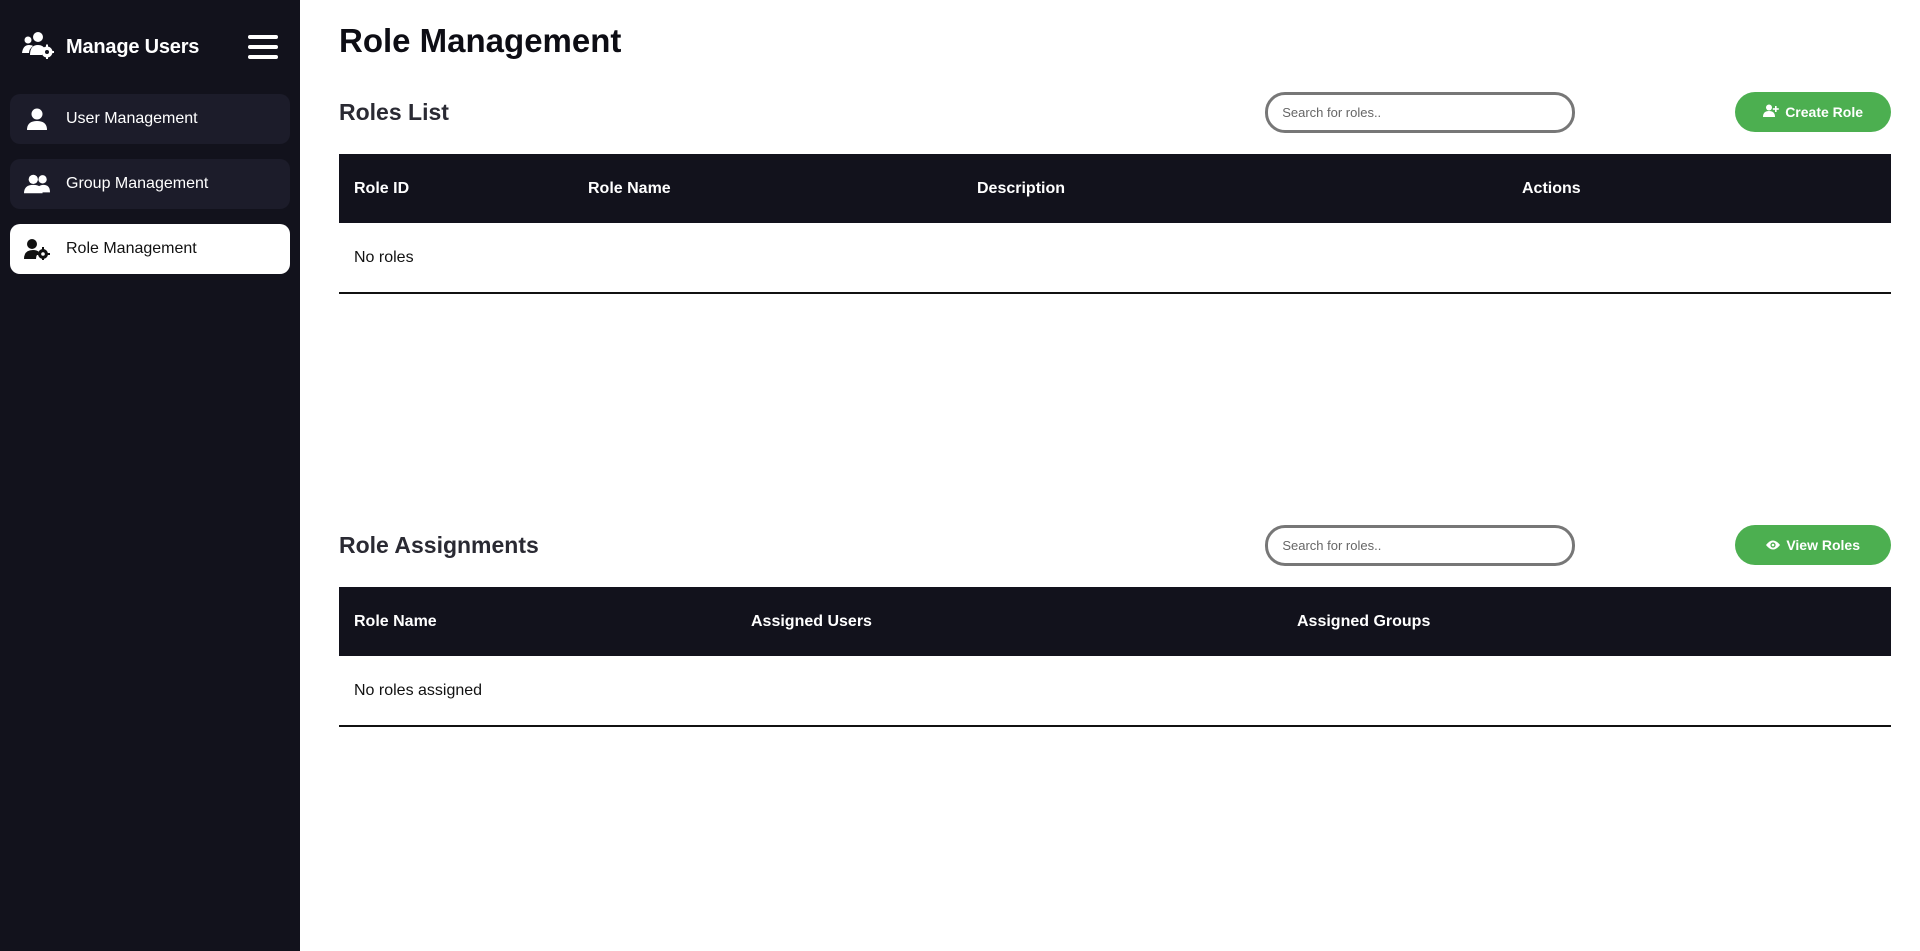 The height and width of the screenshot is (951, 1920). I want to click on roles-list-controls: Create Role, so click(1578, 112).